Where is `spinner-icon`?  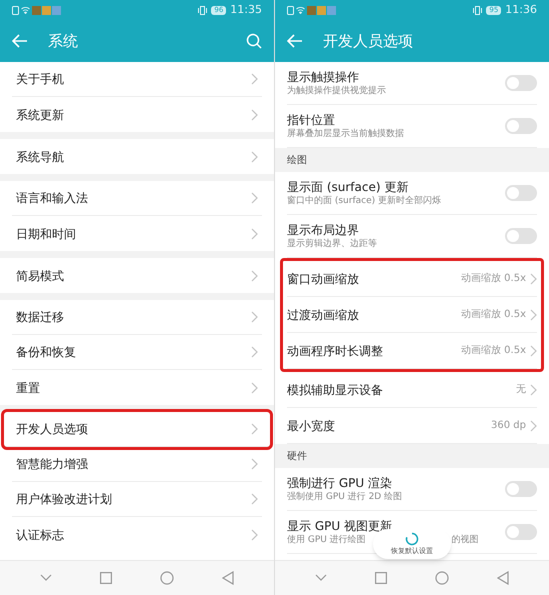 spinner-icon is located at coordinates (412, 539).